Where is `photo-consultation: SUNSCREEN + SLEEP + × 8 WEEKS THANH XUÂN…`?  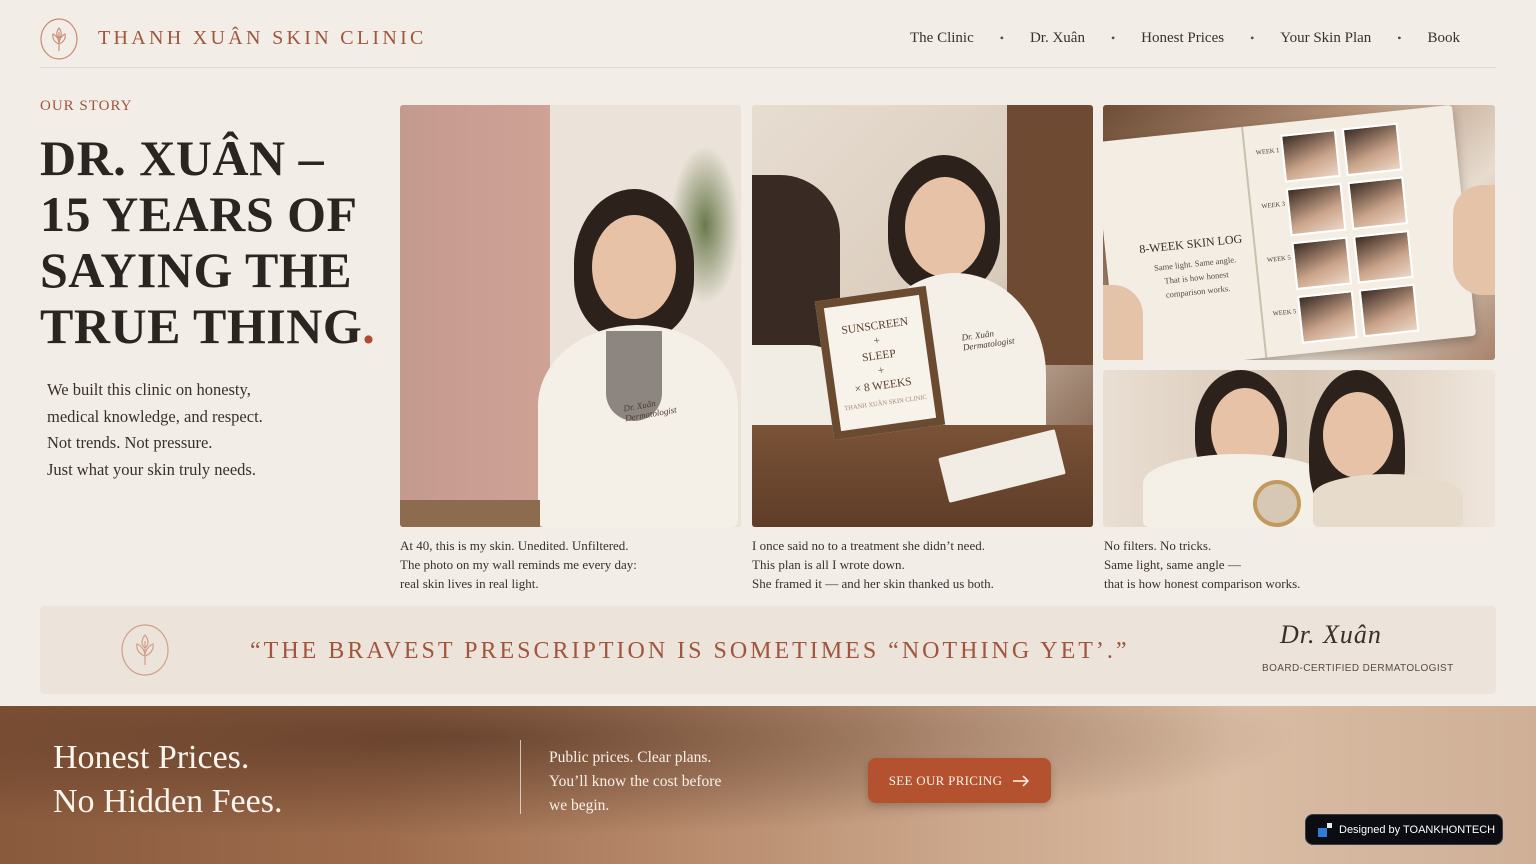
photo-consultation: SUNSCREEN + SLEEP + × 8 WEEKS THANH XUÂN… is located at coordinates (922, 316).